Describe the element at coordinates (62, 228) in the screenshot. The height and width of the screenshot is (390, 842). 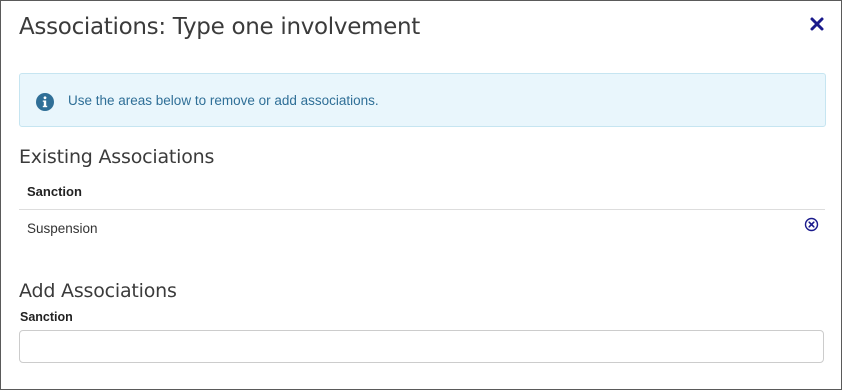
I see `association-row-value: Suspension` at that location.